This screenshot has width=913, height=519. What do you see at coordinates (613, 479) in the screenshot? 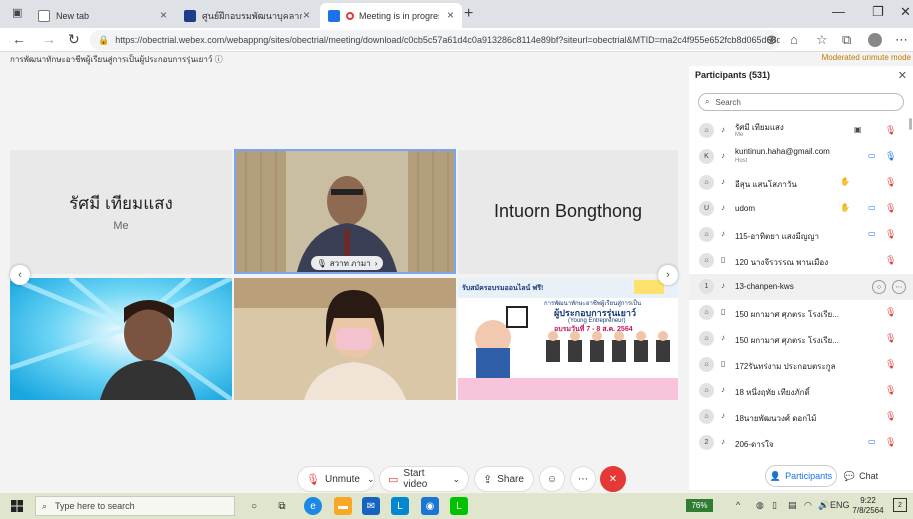
I see `leave-meeting-button: ✕` at bounding box center [613, 479].